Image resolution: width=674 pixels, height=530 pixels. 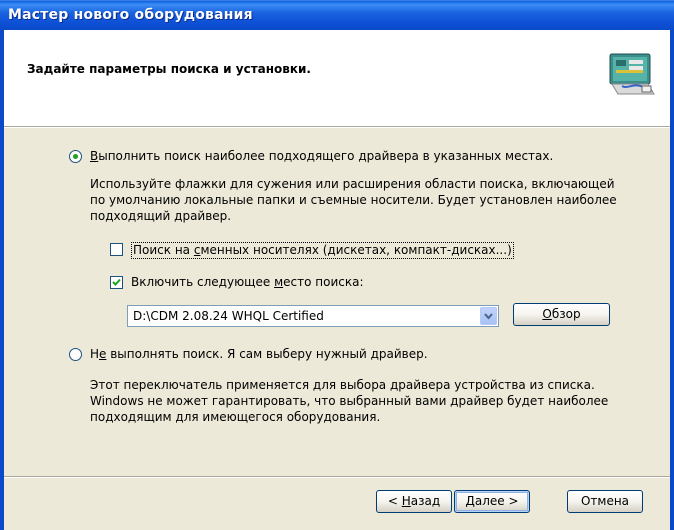 I want to click on back-button: < Назад, so click(x=414, y=501).